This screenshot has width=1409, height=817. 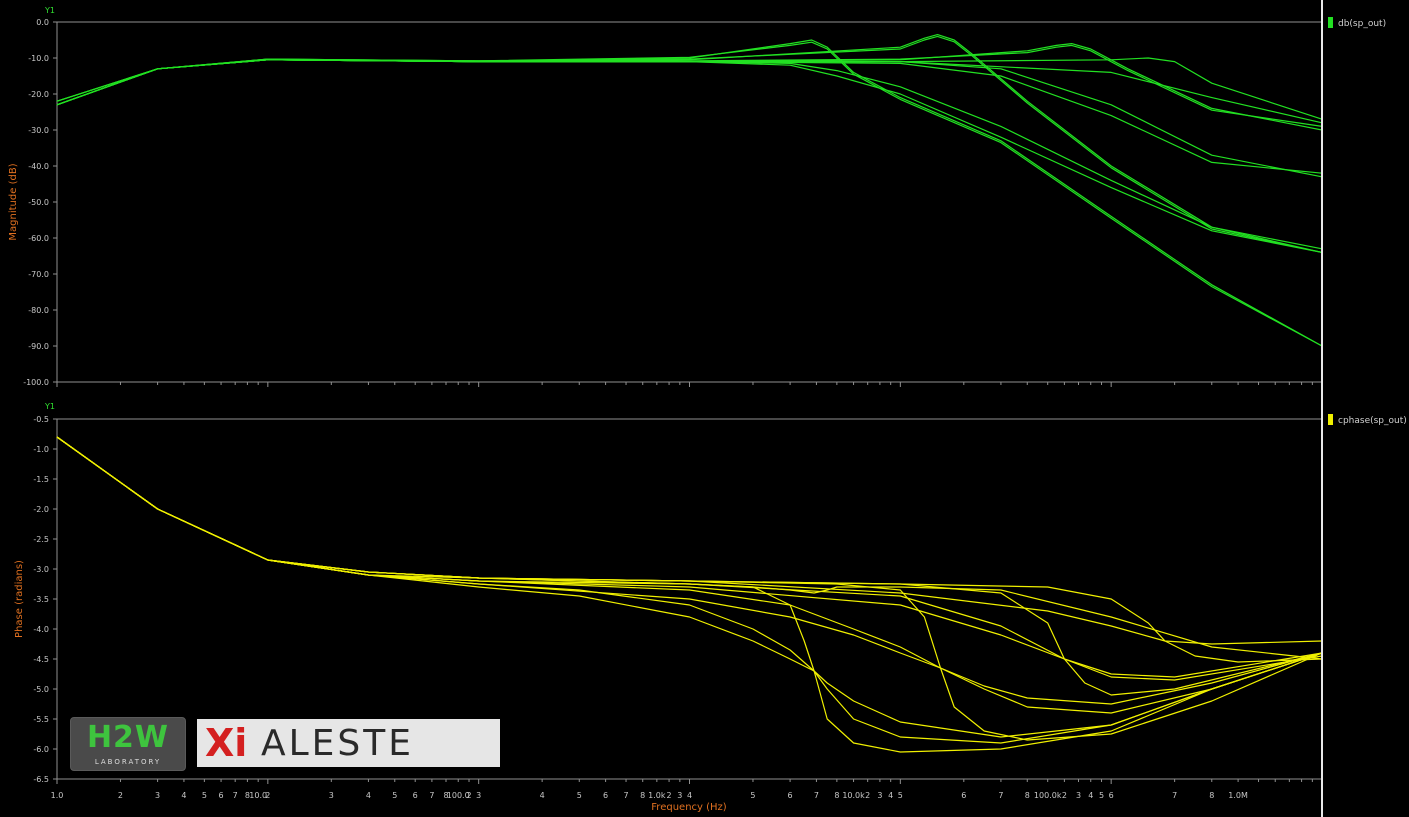 I want to click on phase-legend-swatch, so click(x=1330, y=419).